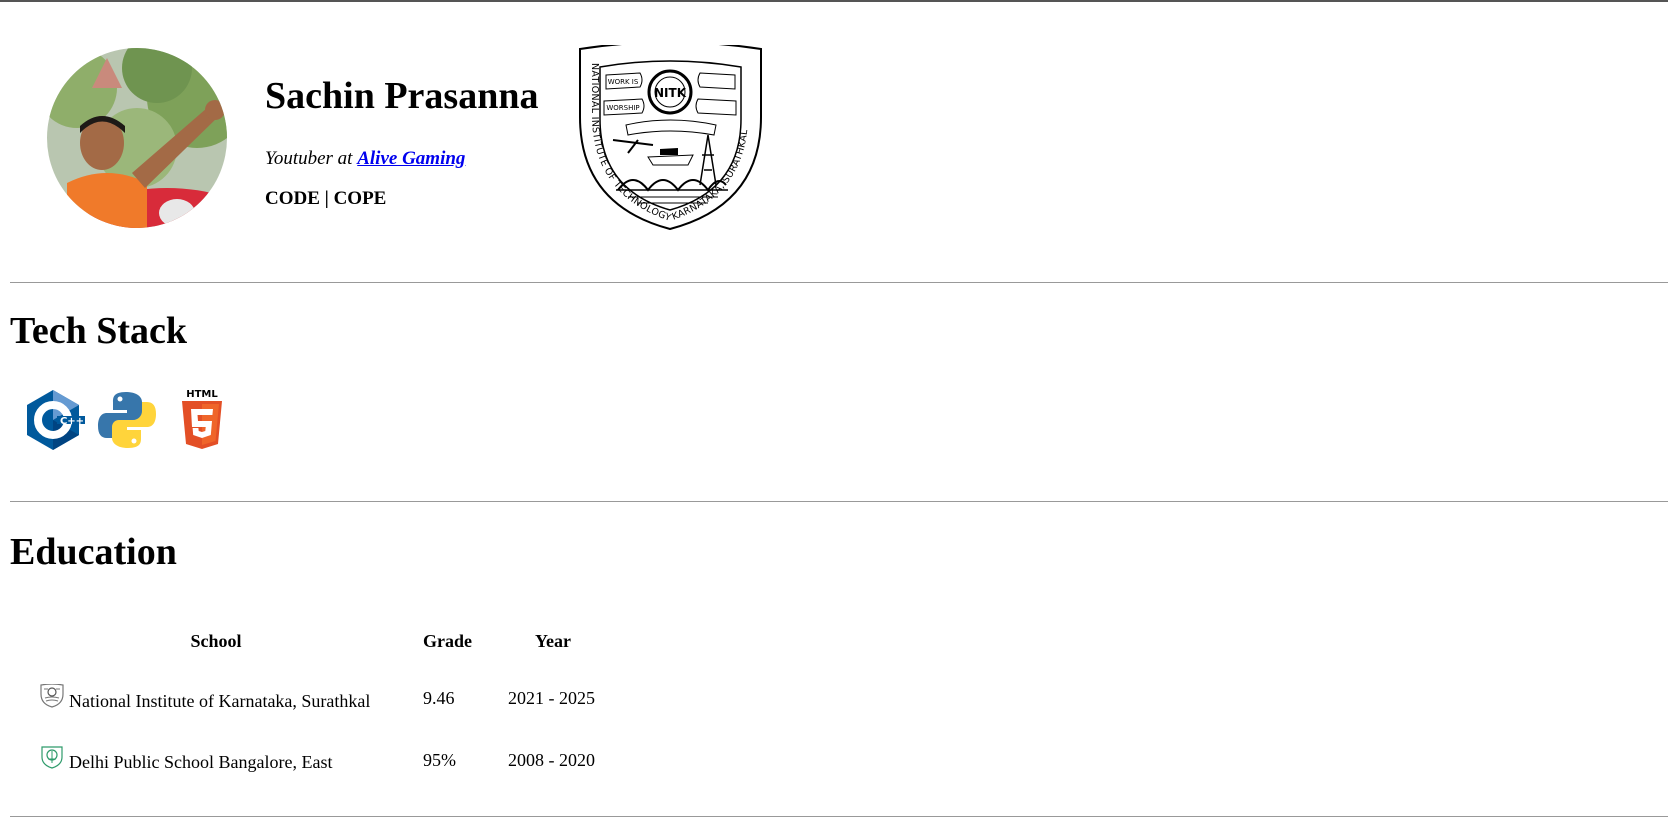  I want to click on tagline: Youtuber at Alive Gaming, so click(365, 159).